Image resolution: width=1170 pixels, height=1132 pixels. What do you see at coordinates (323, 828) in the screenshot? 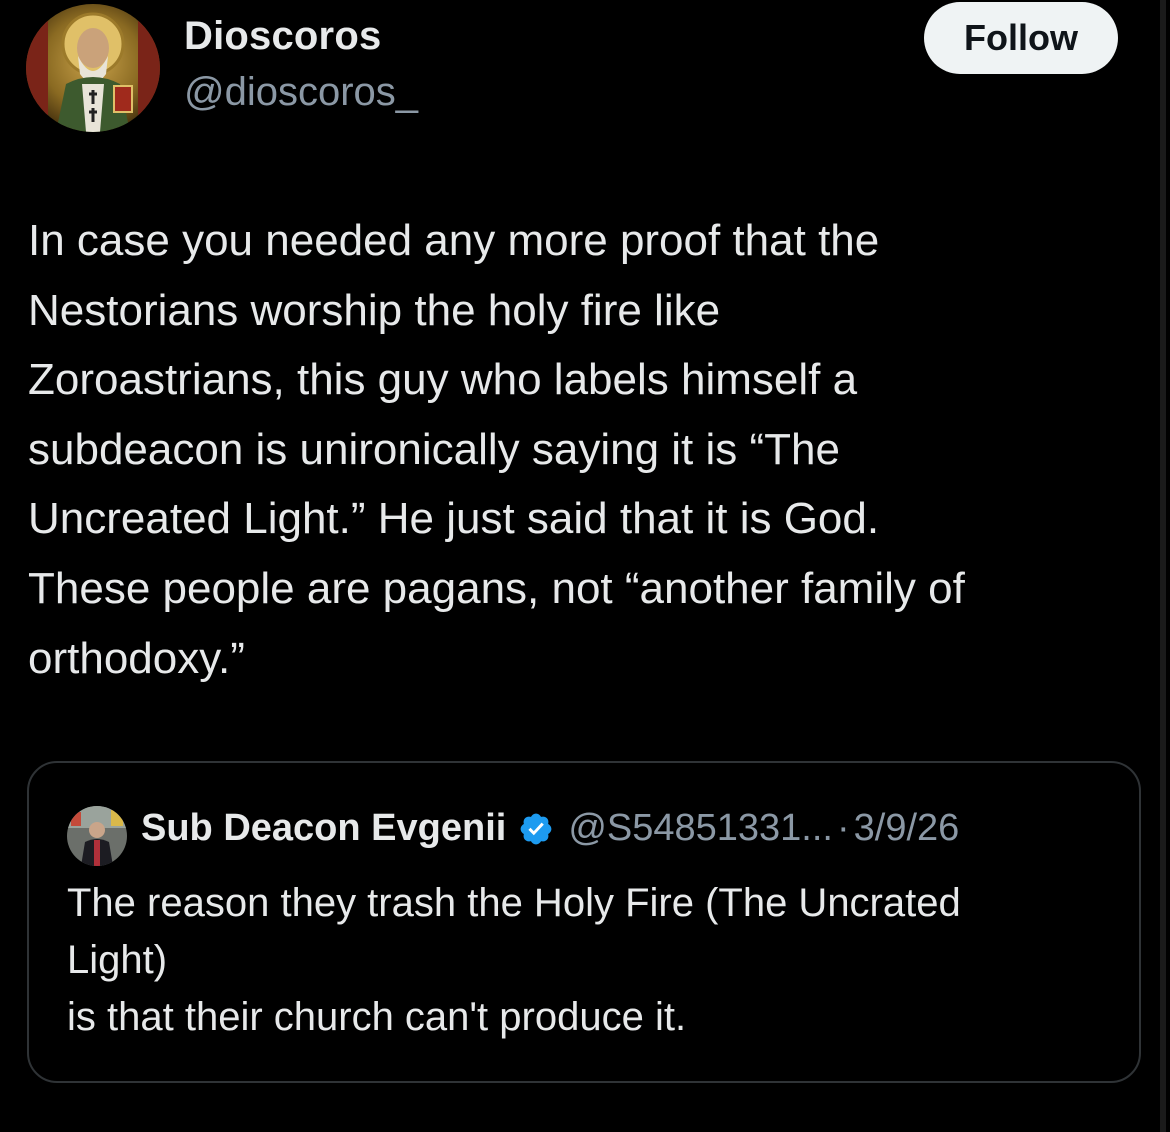
I see `quoted-author-name: Sub Deacon Evgenii` at bounding box center [323, 828].